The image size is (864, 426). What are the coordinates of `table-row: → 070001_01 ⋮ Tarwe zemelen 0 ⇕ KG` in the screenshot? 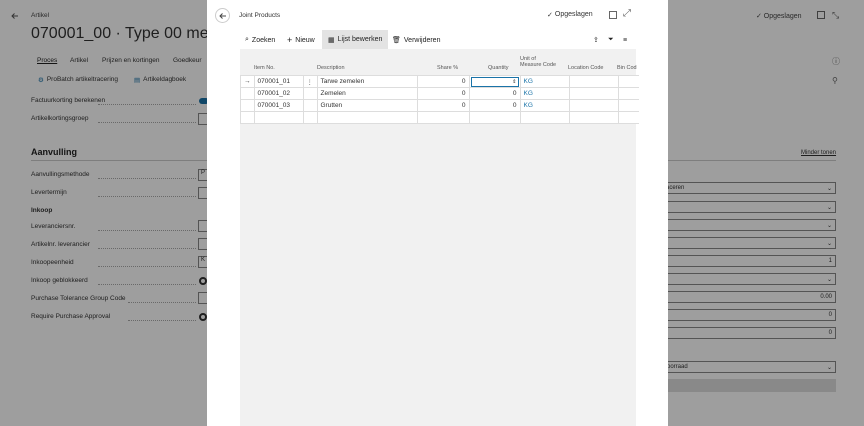 It's located at (439, 81).